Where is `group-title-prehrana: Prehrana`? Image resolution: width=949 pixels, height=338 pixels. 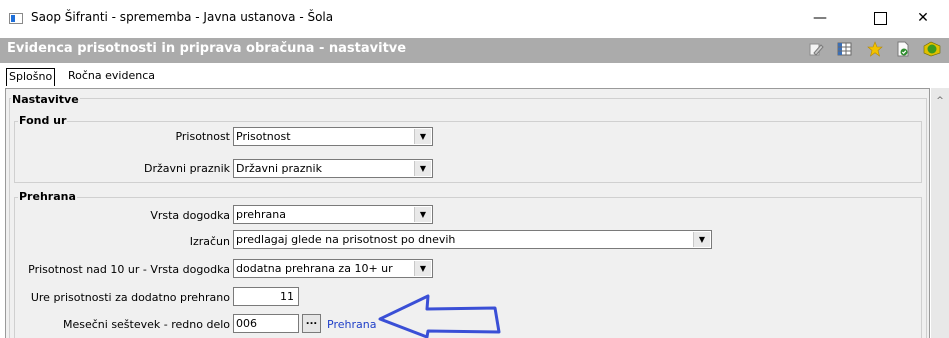 group-title-prehrana: Prehrana is located at coordinates (47, 196).